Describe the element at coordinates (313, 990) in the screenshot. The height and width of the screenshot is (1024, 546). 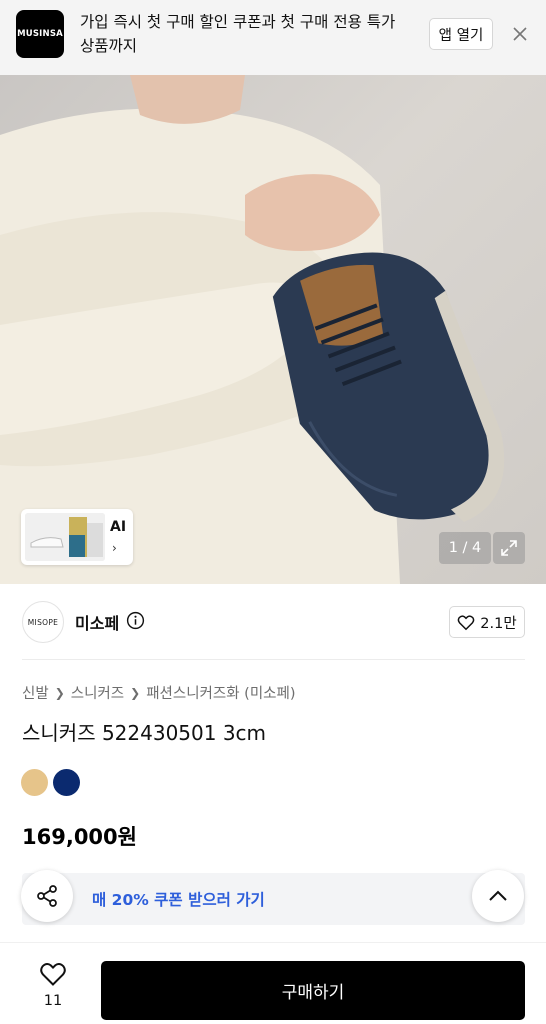
I see `buy-button: 구매하기` at that location.